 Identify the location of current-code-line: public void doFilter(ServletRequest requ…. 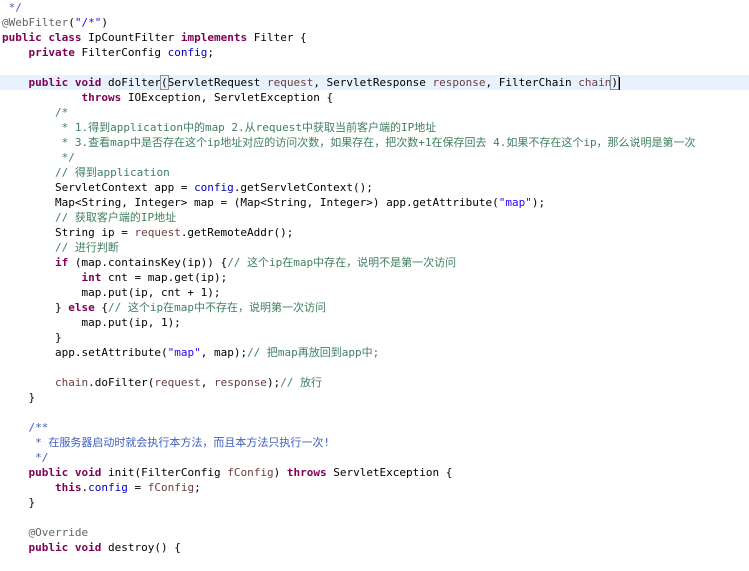
(374, 82).